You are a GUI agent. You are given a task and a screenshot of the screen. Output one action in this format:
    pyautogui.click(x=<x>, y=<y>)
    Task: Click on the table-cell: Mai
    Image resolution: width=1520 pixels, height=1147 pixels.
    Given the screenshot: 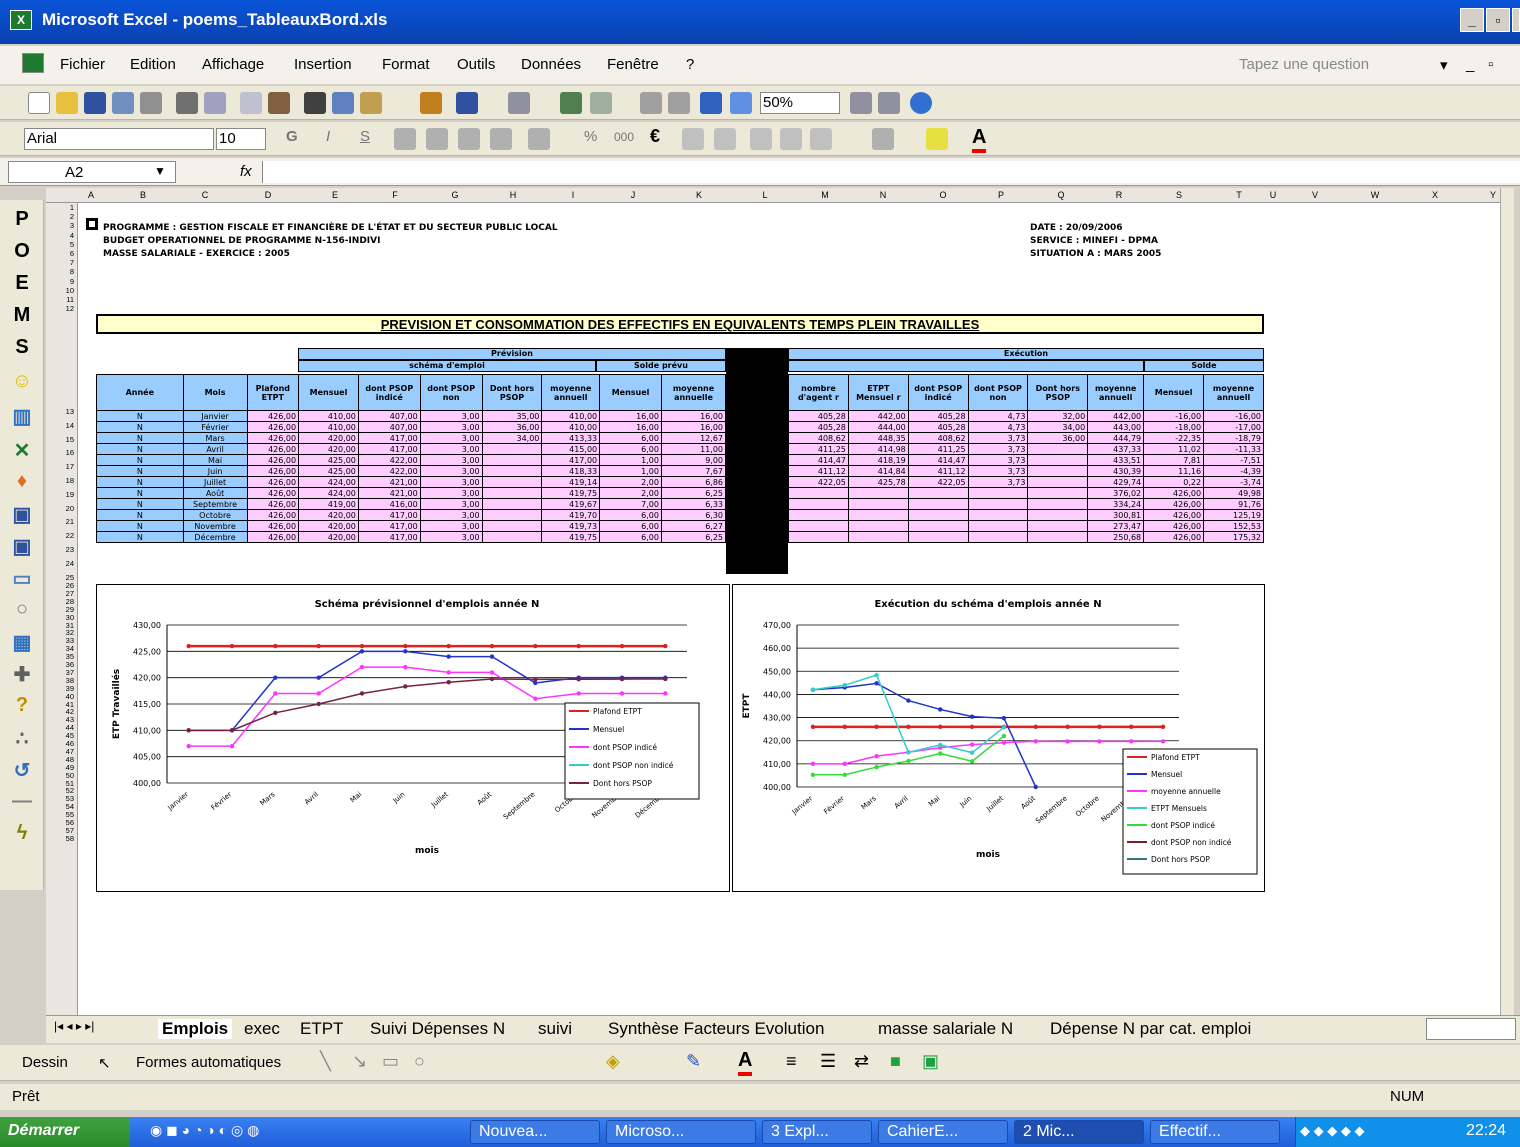 What is the action you would take?
    pyautogui.click(x=215, y=460)
    